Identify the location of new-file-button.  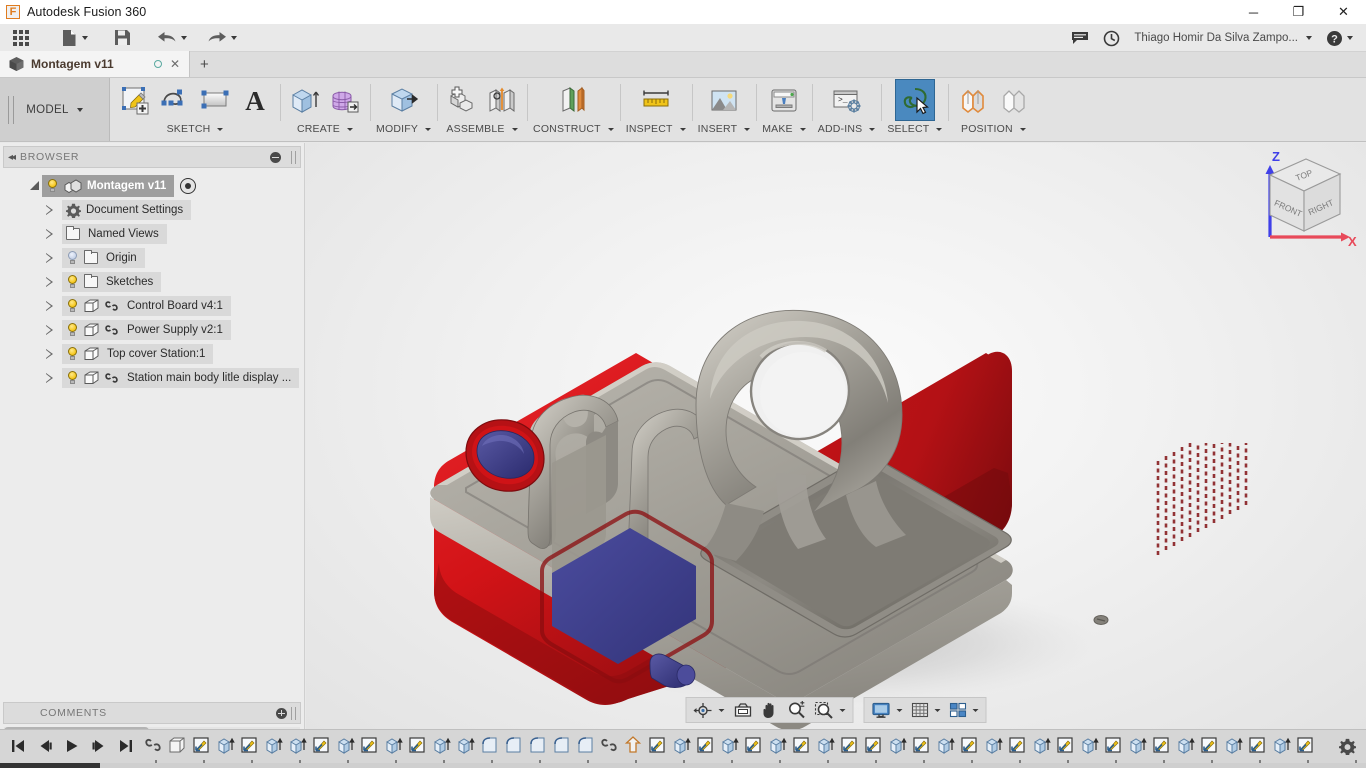
(74, 38).